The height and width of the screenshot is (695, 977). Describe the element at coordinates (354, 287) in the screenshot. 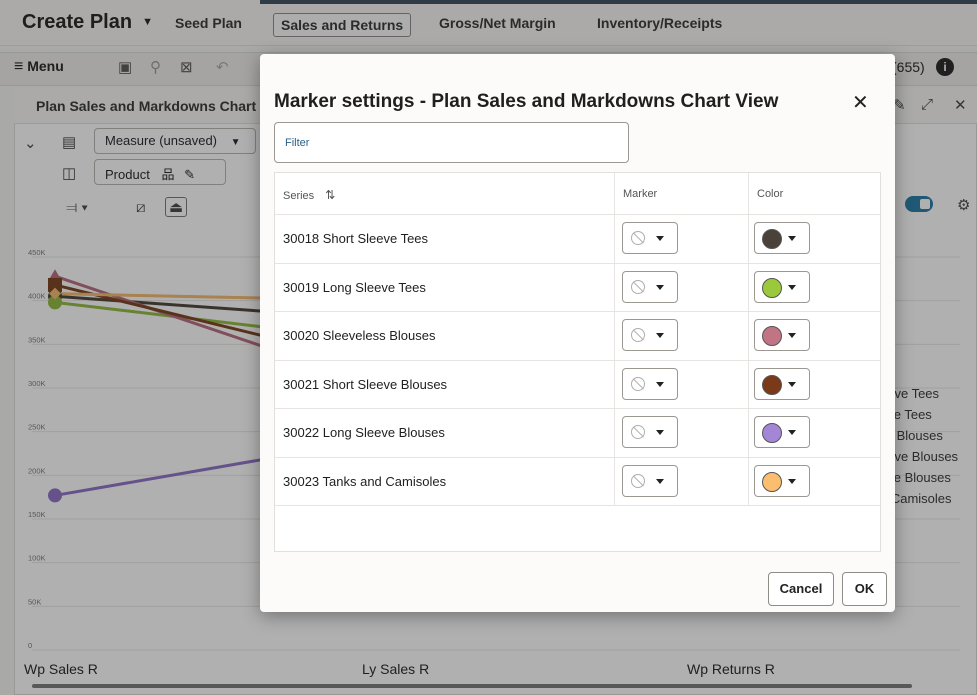

I see `series-row-label: 30019 Long Sleeve Tees` at that location.